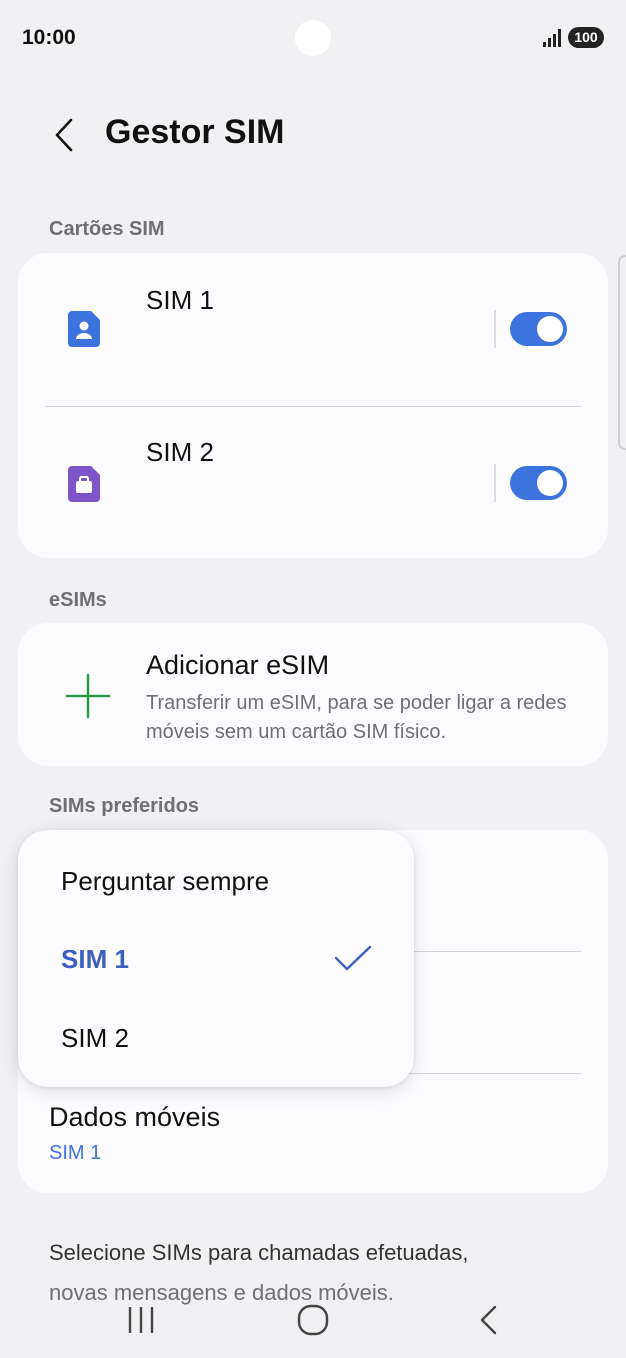 The width and height of the screenshot is (626, 1358). I want to click on mobile-data-row: Dados móveis SIM 1, so click(313, 1134).